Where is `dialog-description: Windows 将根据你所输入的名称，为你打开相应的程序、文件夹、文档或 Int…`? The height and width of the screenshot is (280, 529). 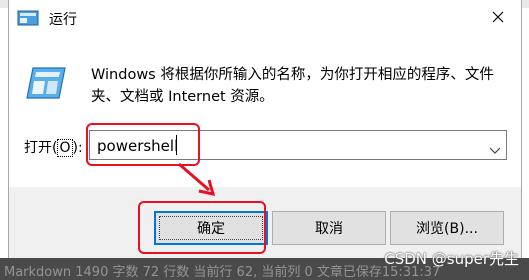
dialog-description: Windows 将根据你所输入的名称，为你打开相应的程序、文件夹、文档或 Int… is located at coordinates (292, 86).